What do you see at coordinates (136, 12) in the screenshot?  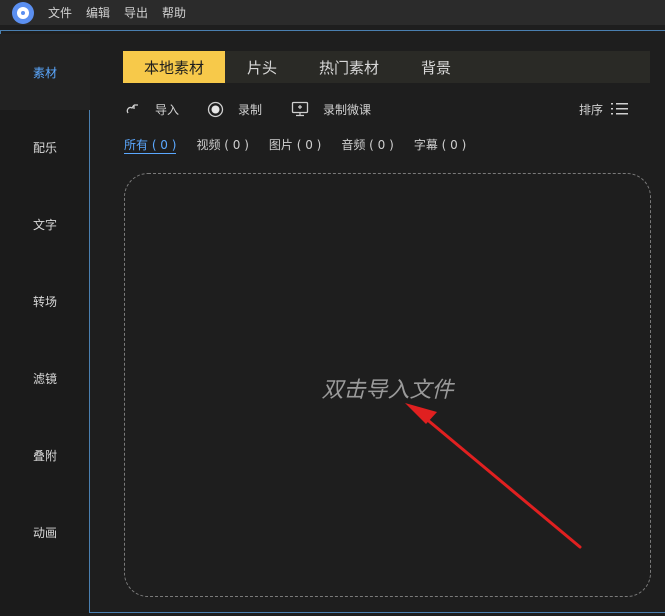 I see `menu-export: 导出` at bounding box center [136, 12].